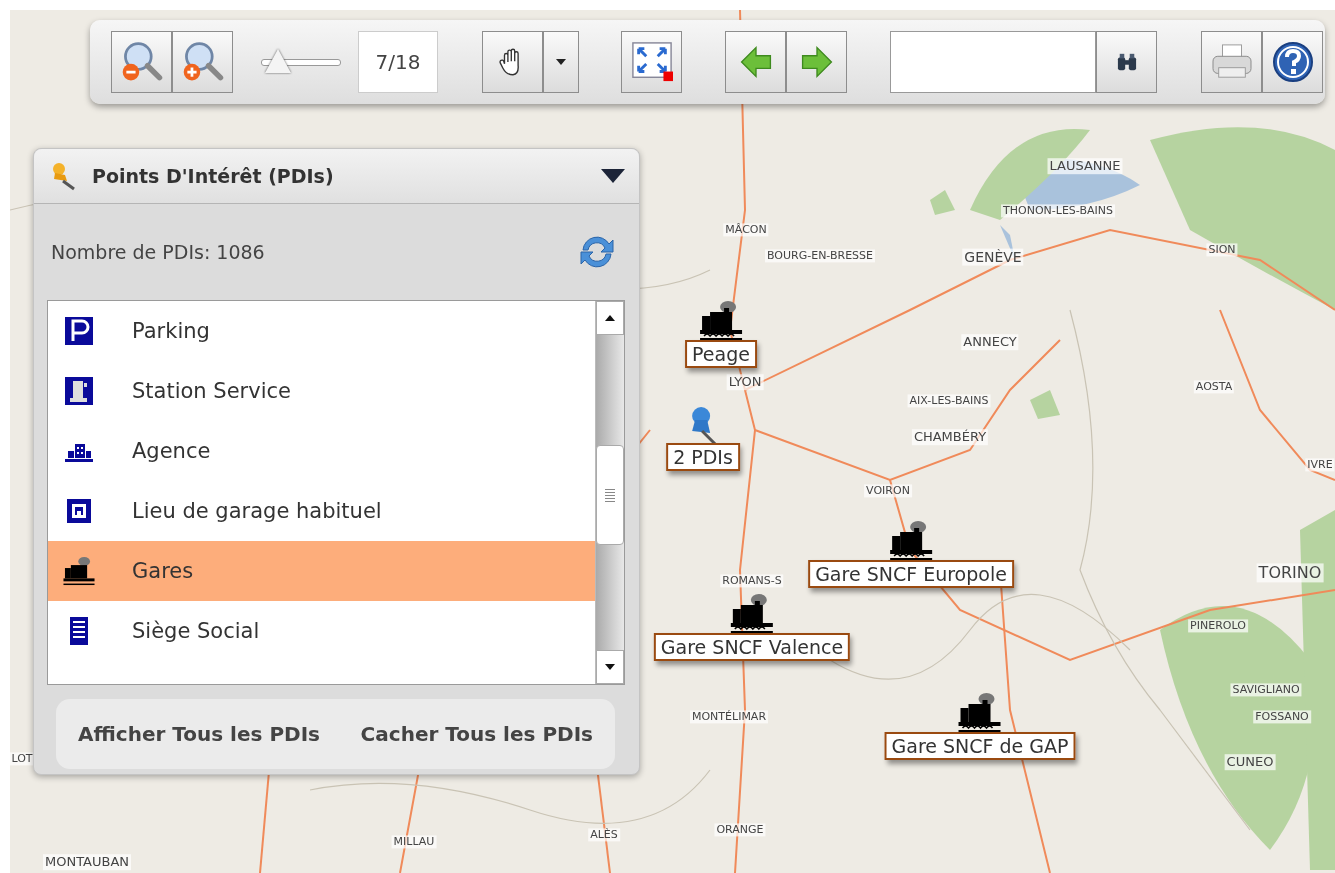  Describe the element at coordinates (949, 401) in the screenshot. I see `place-label: AIX-LES-BAINS` at that location.